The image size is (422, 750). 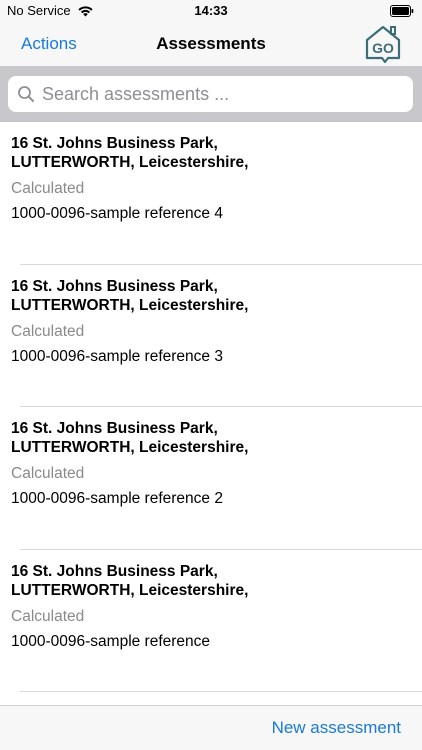 I want to click on page-title: Assessments, so click(x=211, y=43).